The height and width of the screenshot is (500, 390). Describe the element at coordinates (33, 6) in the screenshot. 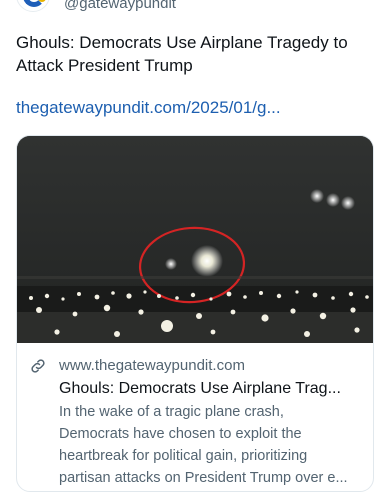

I see `avatar` at that location.